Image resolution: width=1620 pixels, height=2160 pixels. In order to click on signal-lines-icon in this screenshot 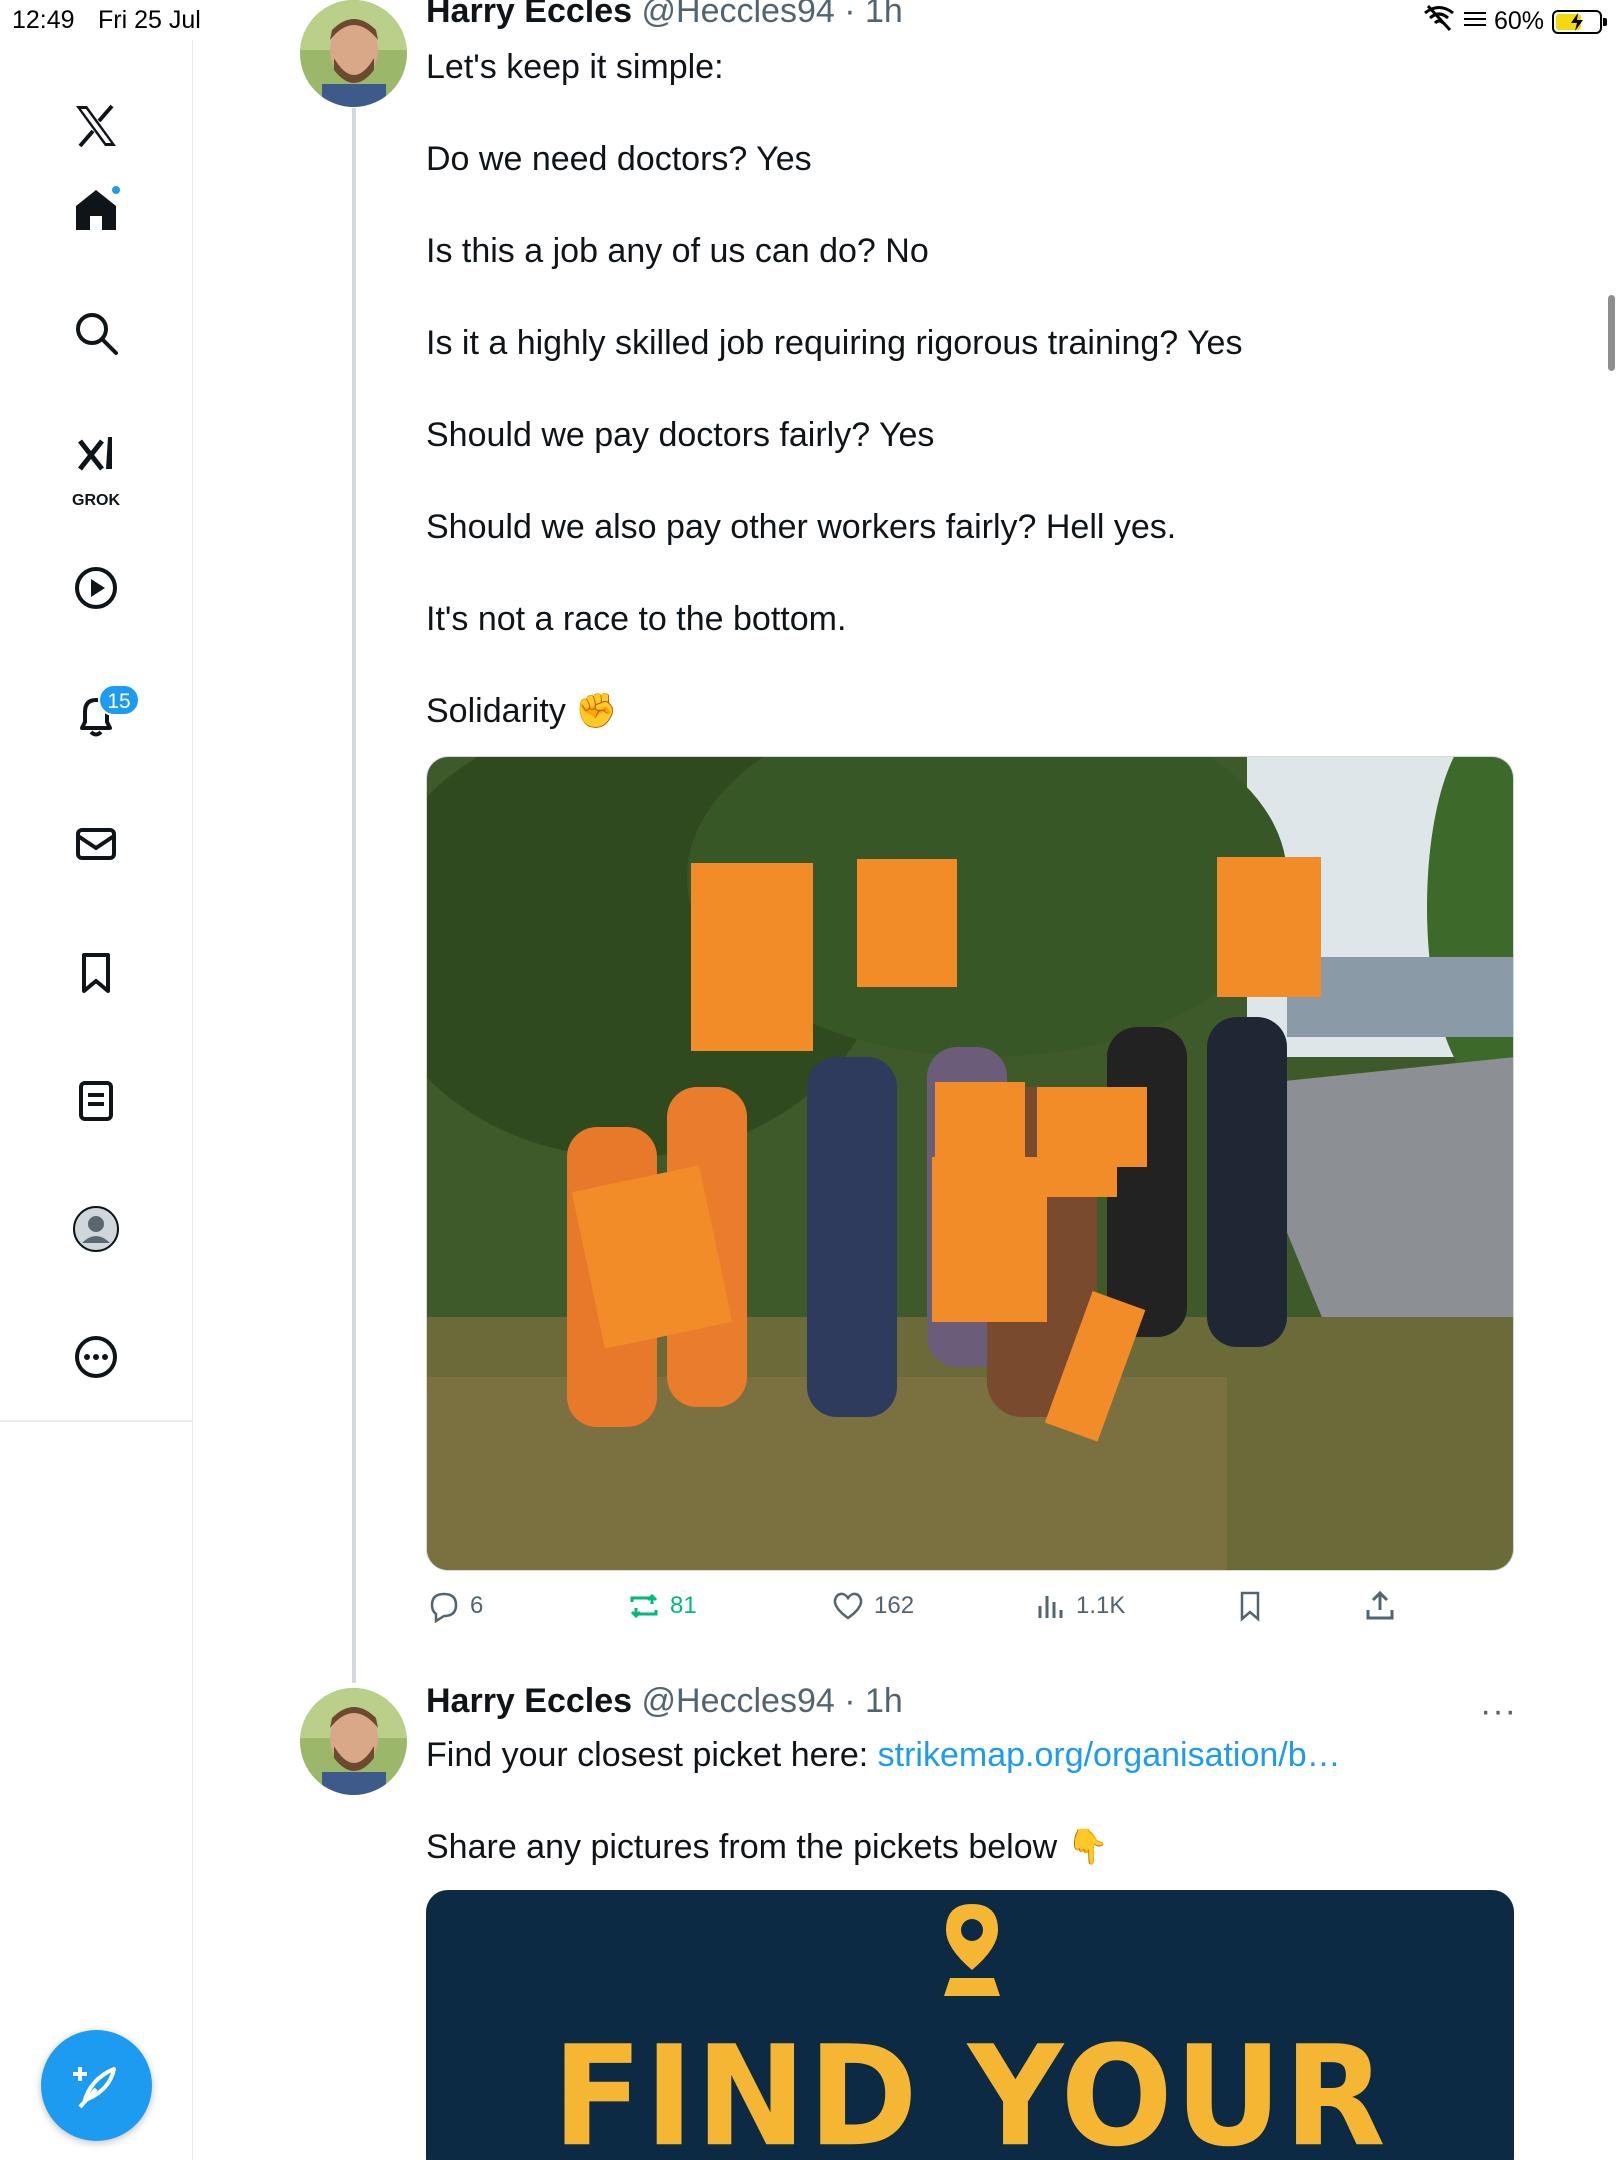, I will do `click(1474, 21)`.